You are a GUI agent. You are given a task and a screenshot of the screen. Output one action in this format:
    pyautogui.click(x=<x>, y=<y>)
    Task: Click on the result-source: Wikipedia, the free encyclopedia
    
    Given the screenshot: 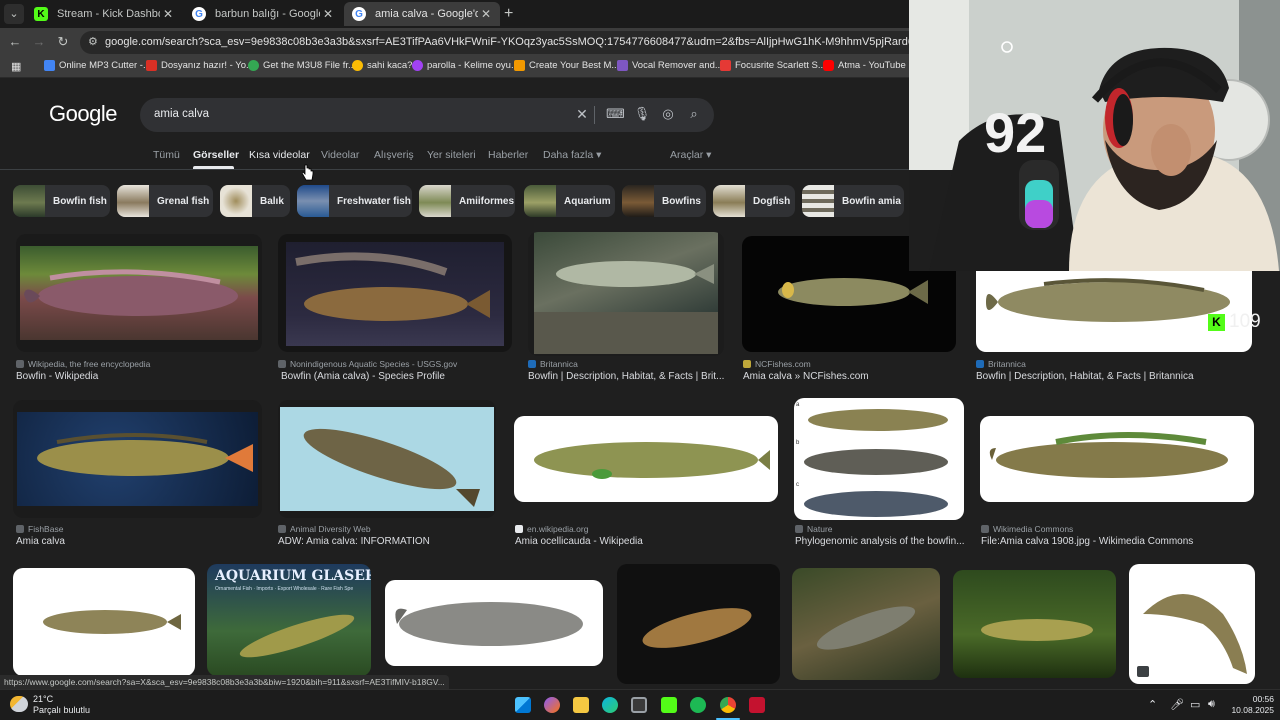 What is the action you would take?
    pyautogui.click(x=83, y=364)
    